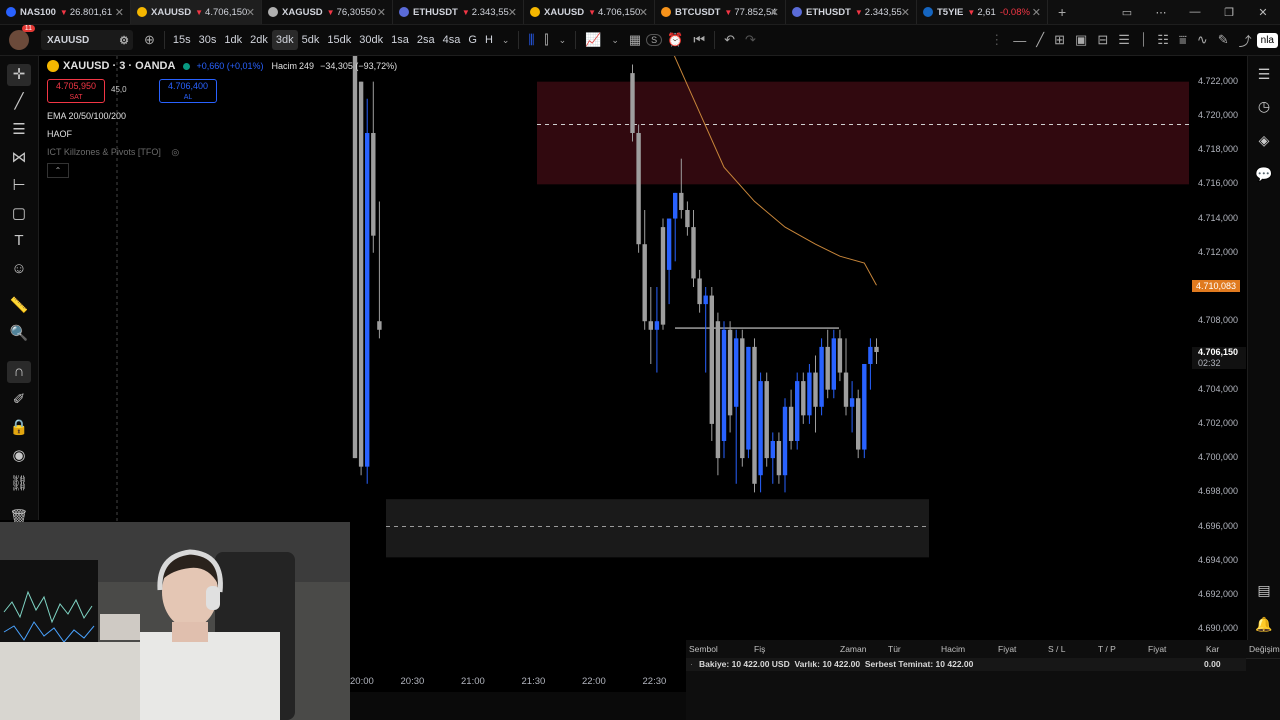 The image size is (1280, 720). Describe the element at coordinates (1124, 40) in the screenshot. I see `lines-tool-icon: ☰` at that location.